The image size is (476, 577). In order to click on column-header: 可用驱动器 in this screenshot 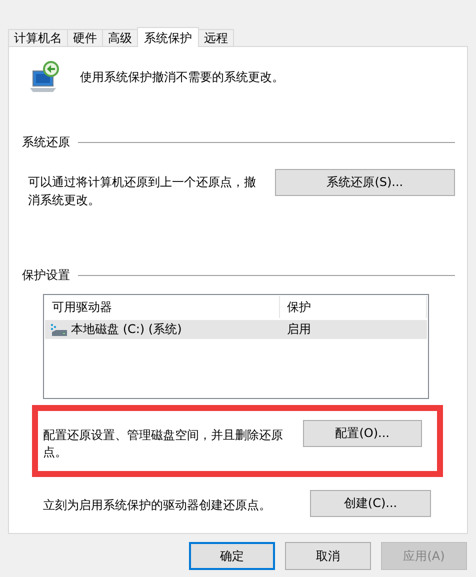, I will do `click(162, 307)`.